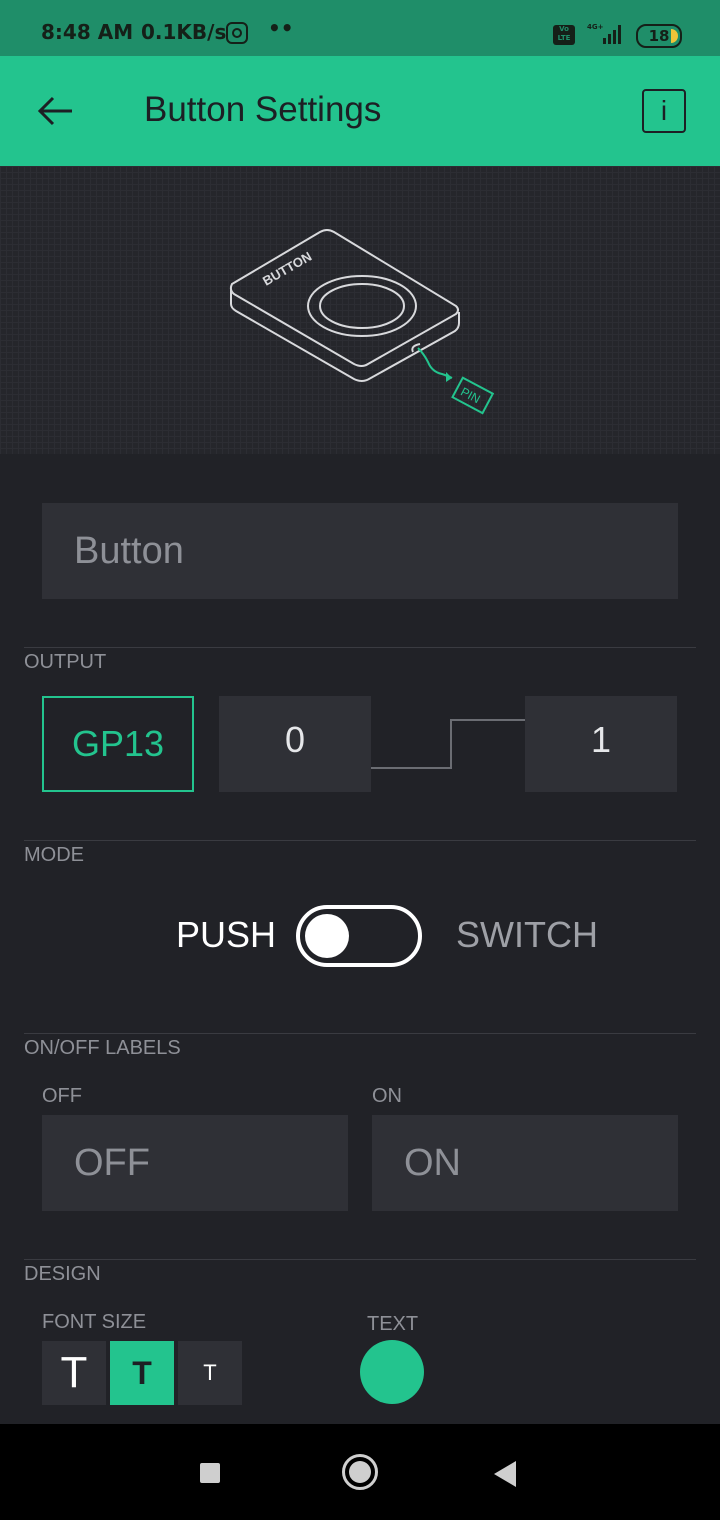 The height and width of the screenshot is (1520, 720). What do you see at coordinates (237, 33) in the screenshot?
I see `instagram-notification-icon` at bounding box center [237, 33].